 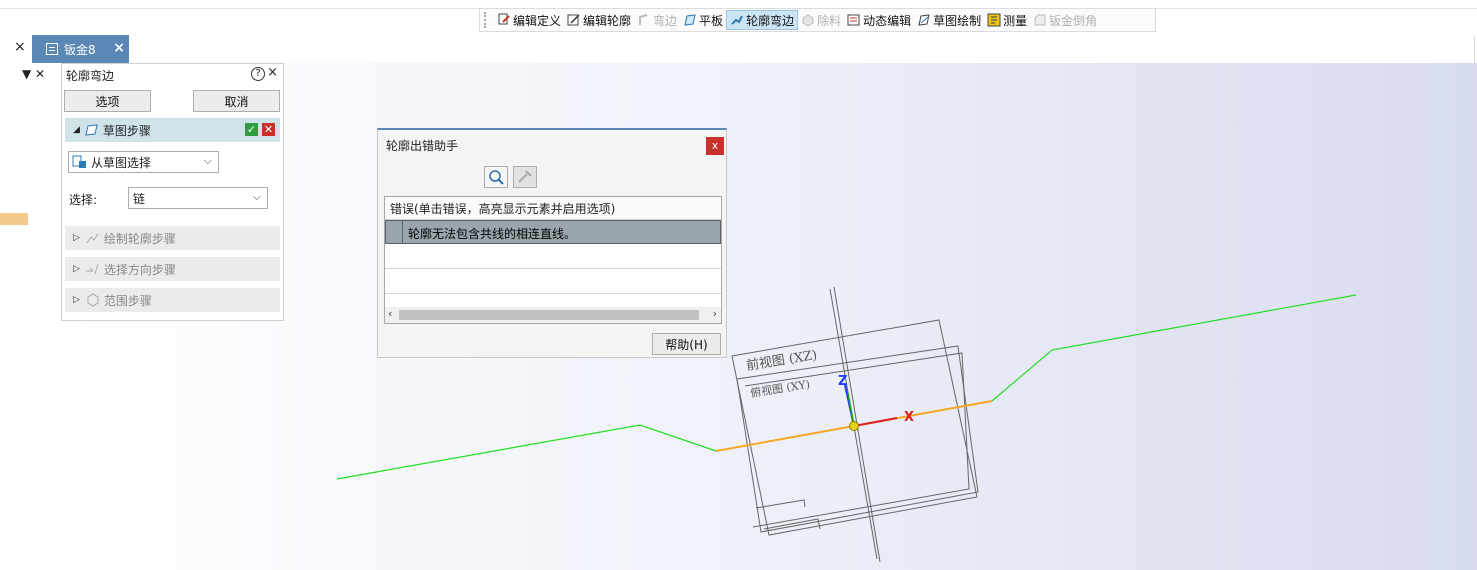 I want to click on panel-title: 轮廓弯边, so click(x=90, y=76).